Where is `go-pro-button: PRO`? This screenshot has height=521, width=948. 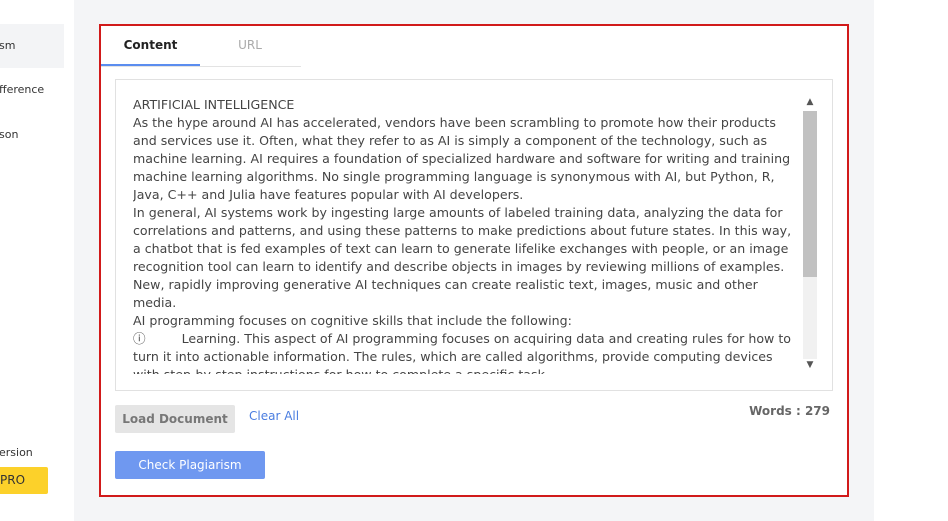
go-pro-button: PRO is located at coordinates (24, 480).